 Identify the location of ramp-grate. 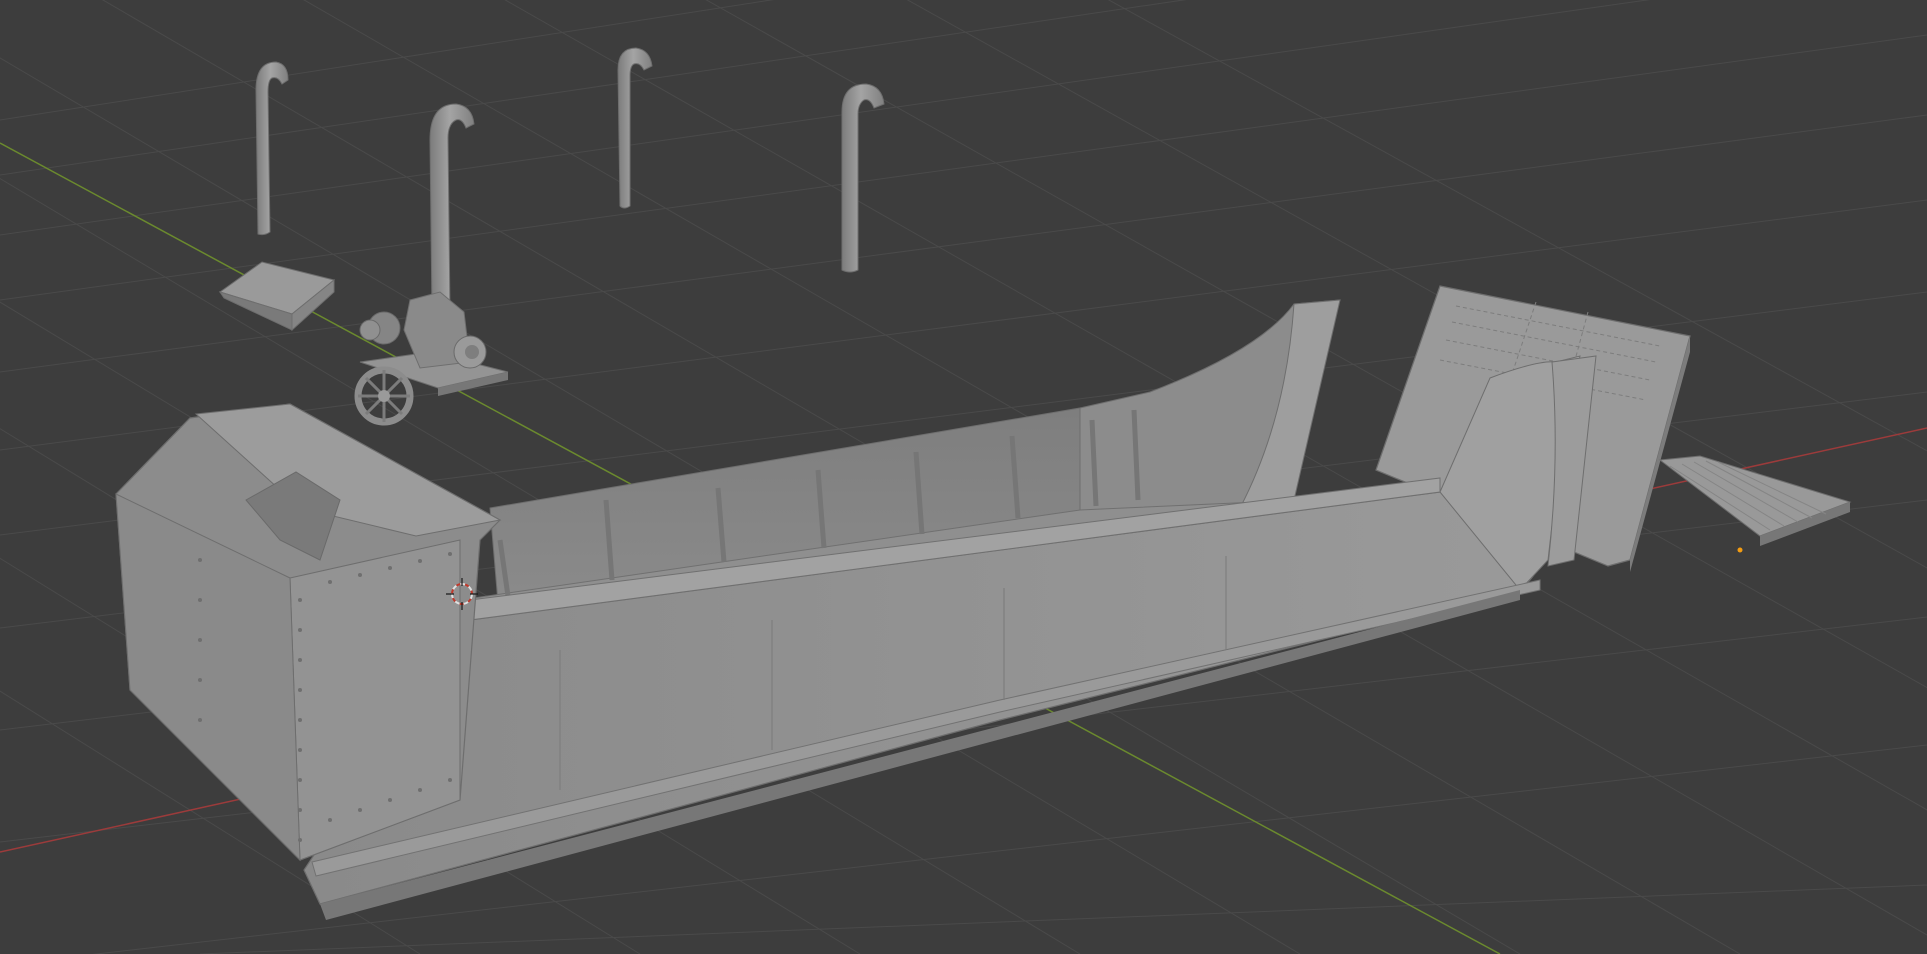
(1755, 500).